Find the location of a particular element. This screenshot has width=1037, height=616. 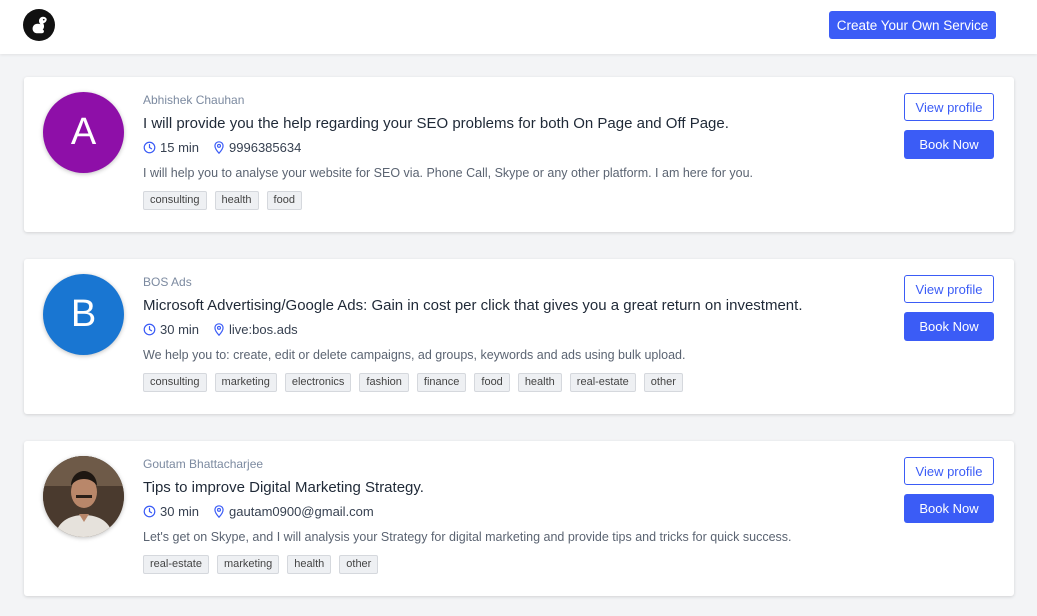

location: 9996385634 is located at coordinates (257, 147).